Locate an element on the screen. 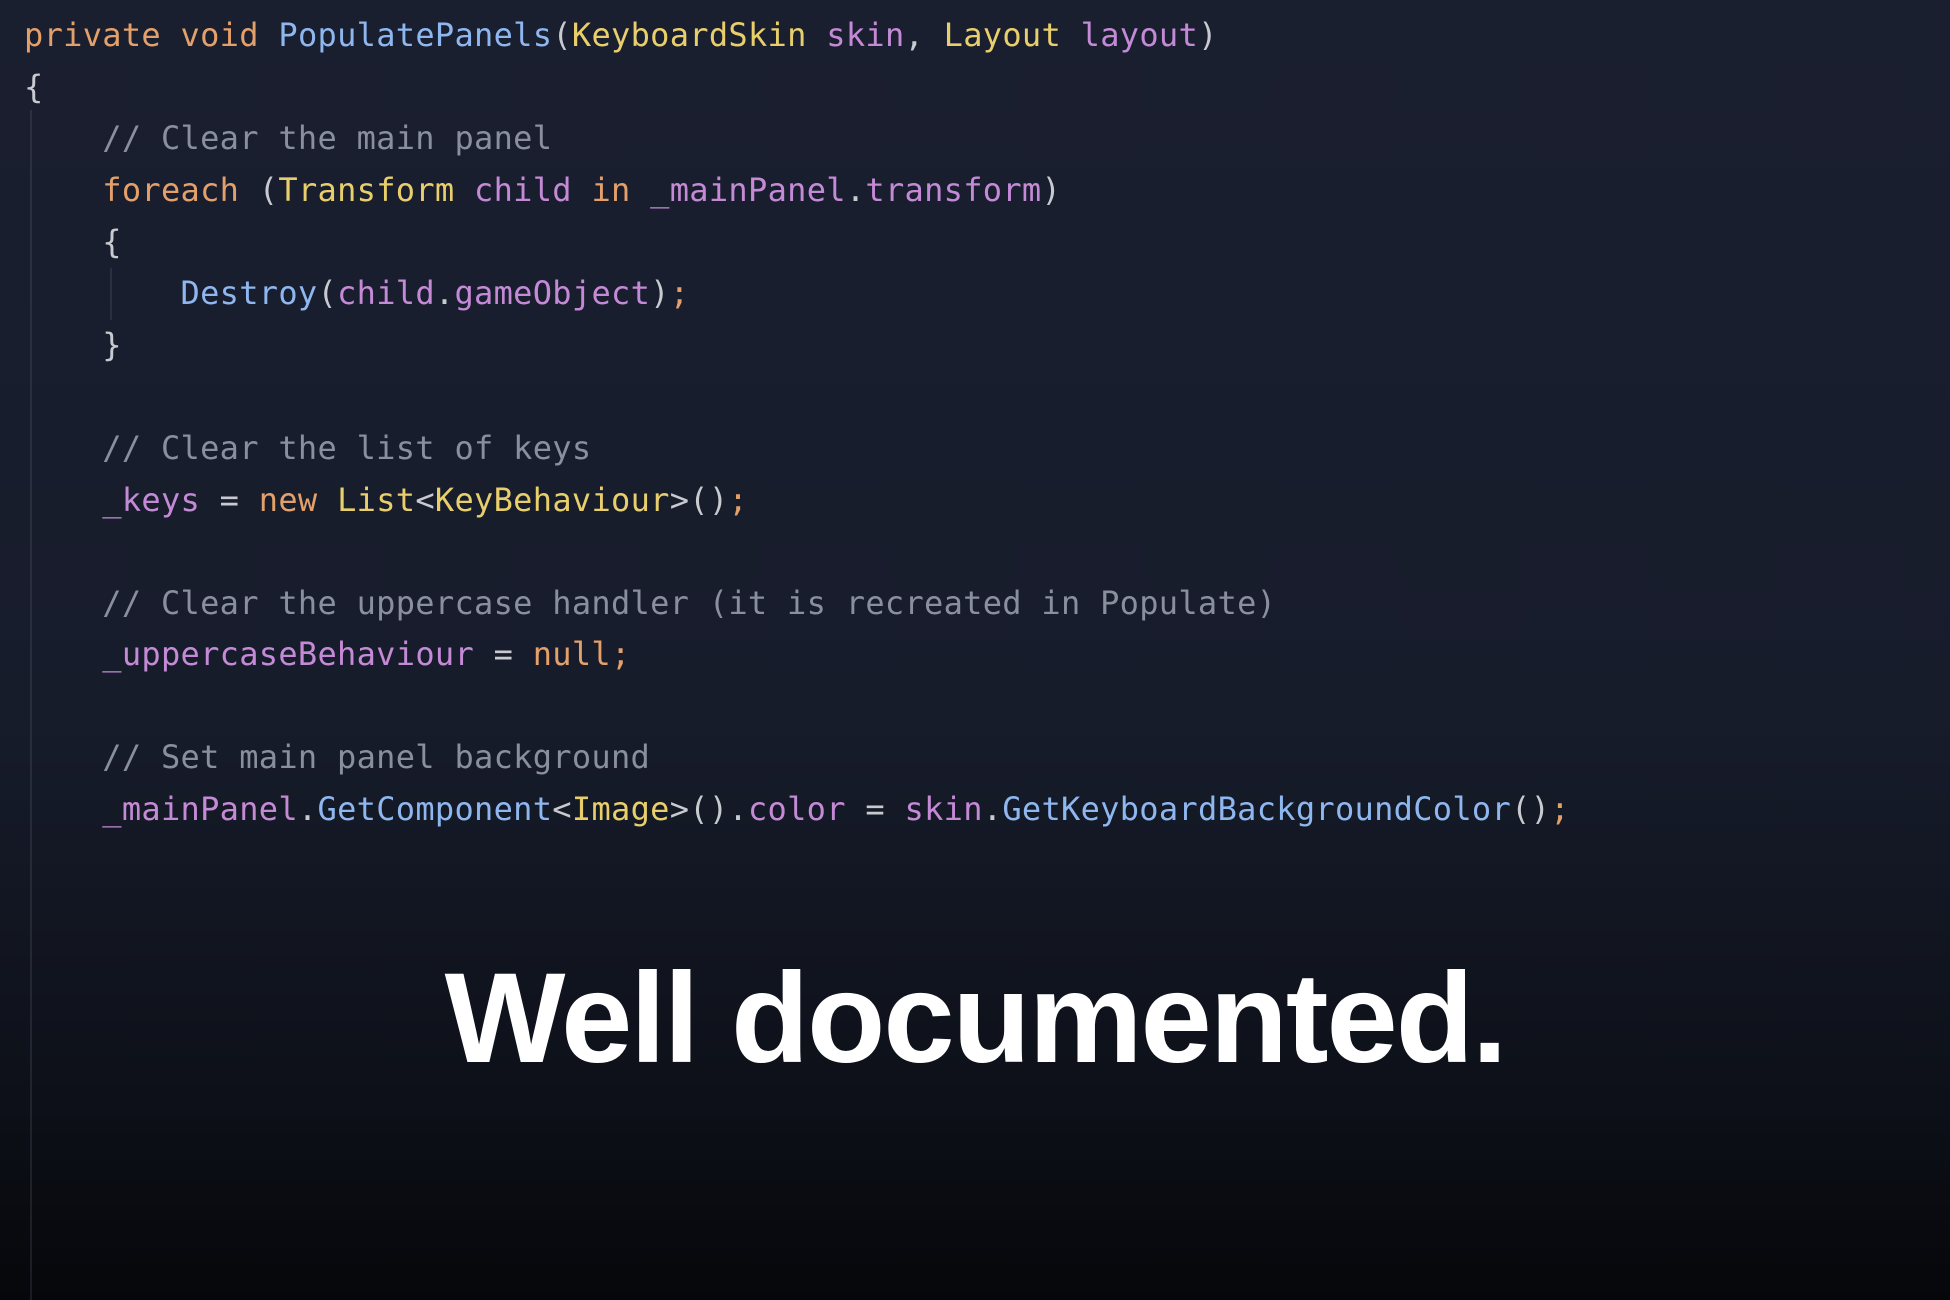 The width and height of the screenshot is (1950, 1300). code-token: PopulatePanels is located at coordinates (415, 35).